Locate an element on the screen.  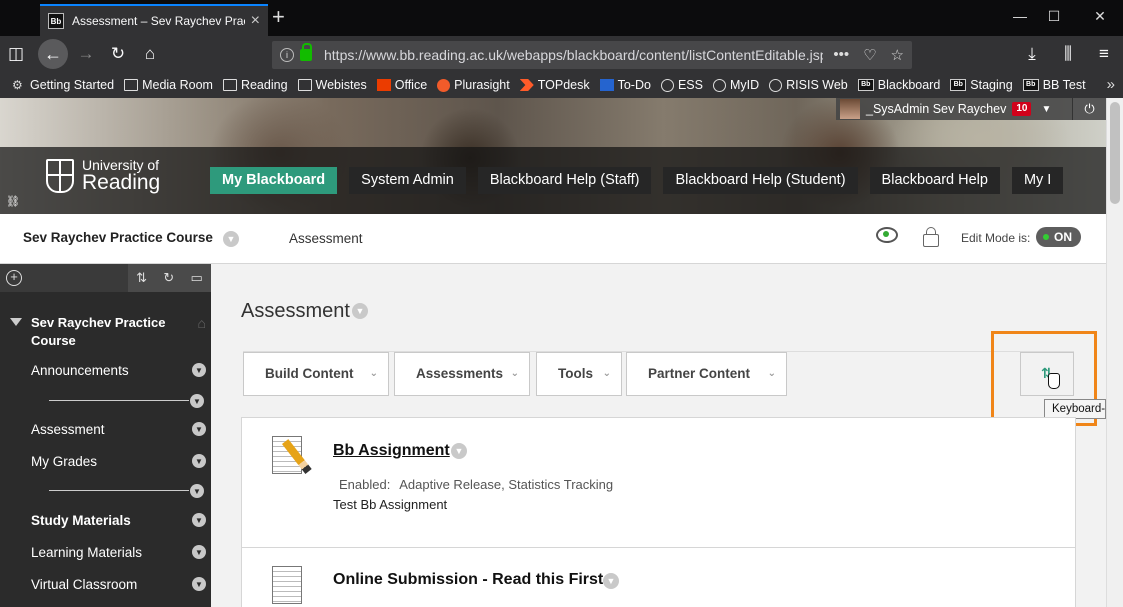
bookmark-item: Bb Blackboard is located at coordinates (898, 85).